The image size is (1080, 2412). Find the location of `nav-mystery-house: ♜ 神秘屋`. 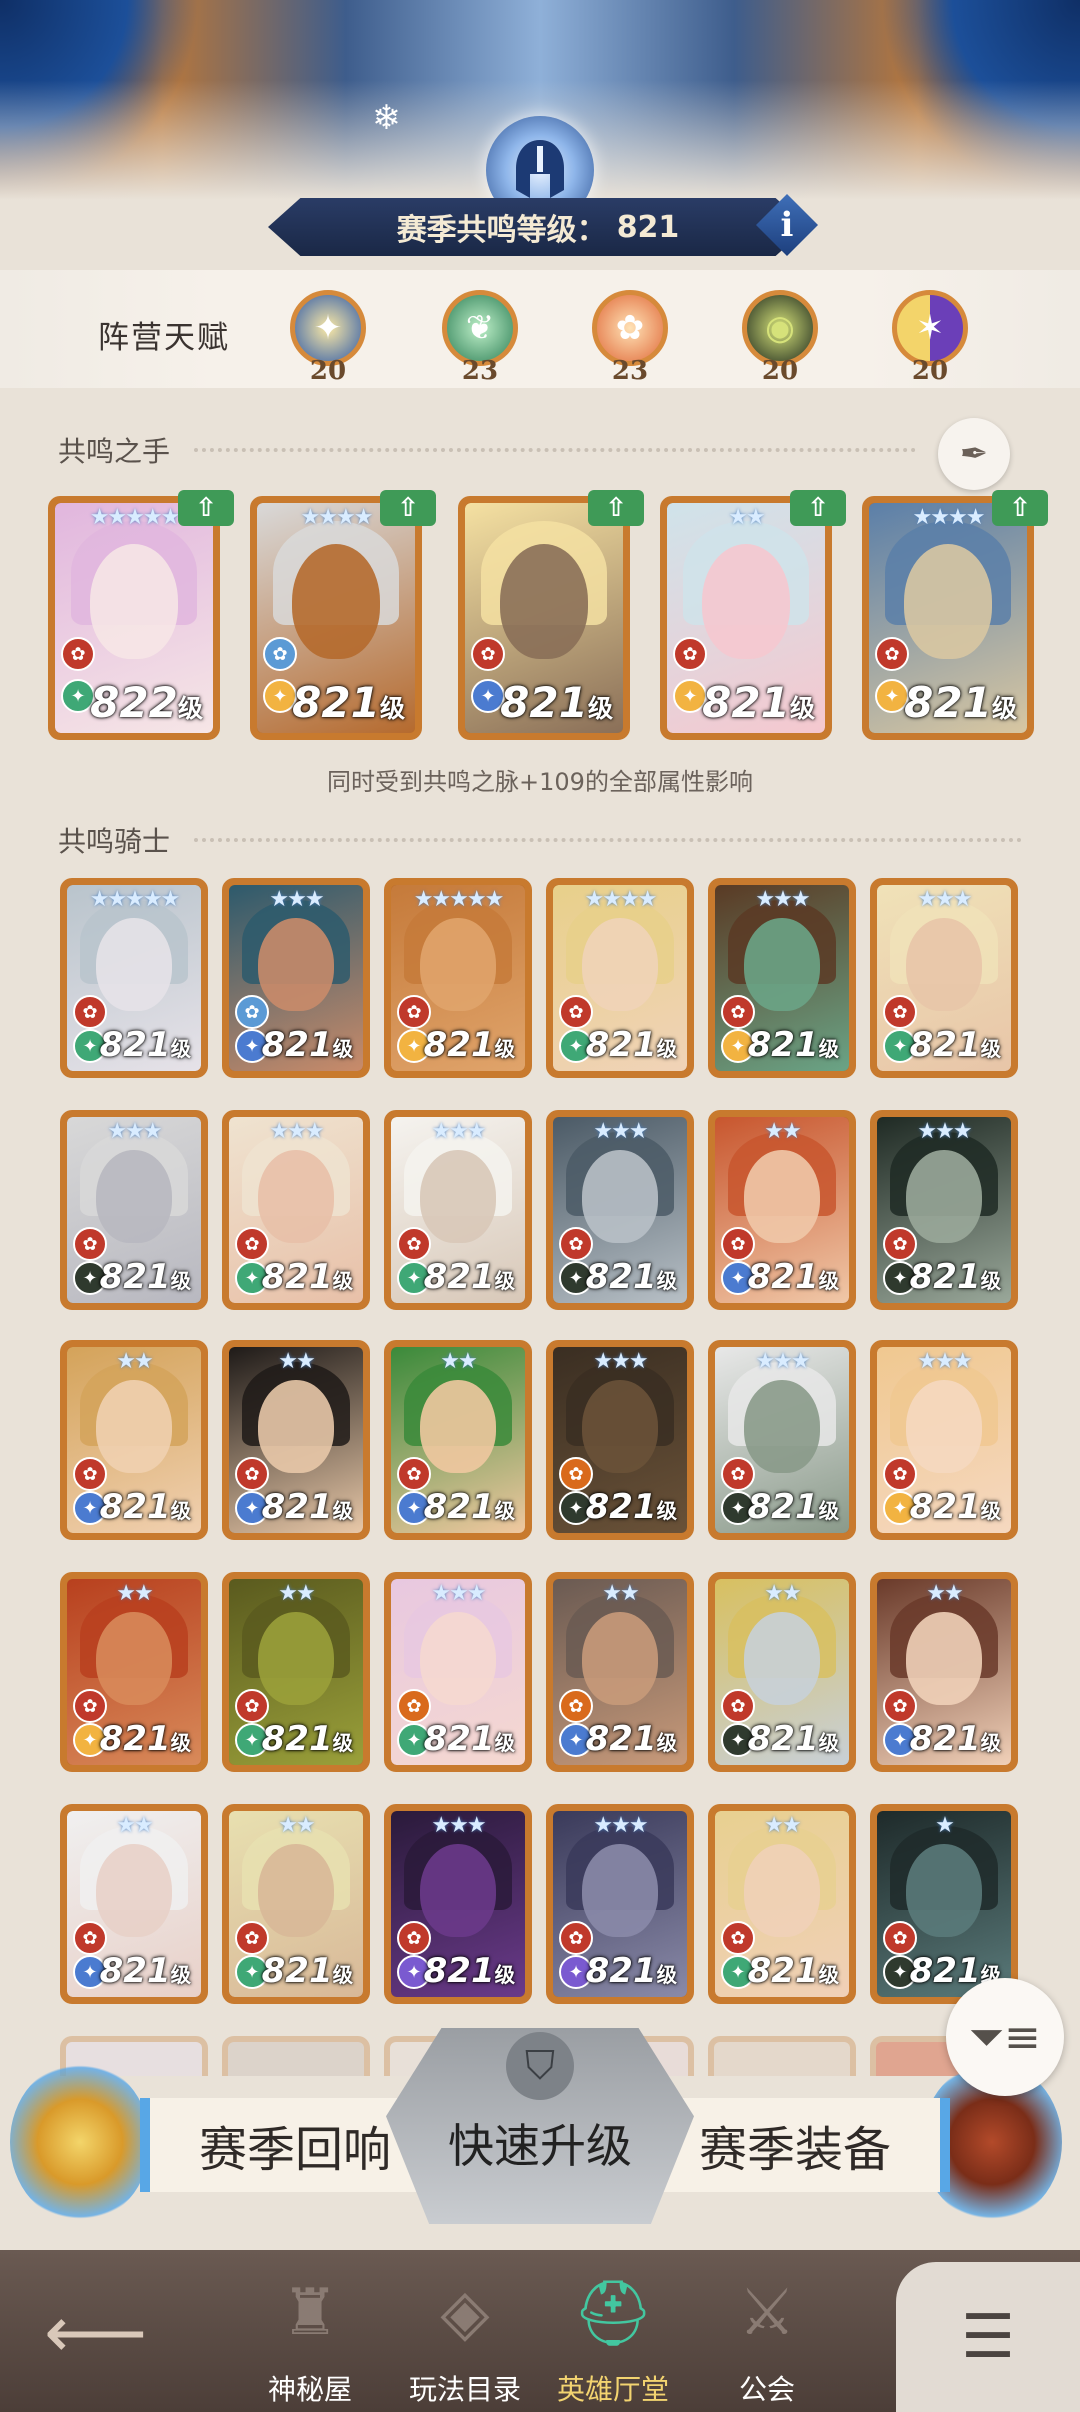

nav-mystery-house: ♜ 神秘屋 is located at coordinates (310, 2331).